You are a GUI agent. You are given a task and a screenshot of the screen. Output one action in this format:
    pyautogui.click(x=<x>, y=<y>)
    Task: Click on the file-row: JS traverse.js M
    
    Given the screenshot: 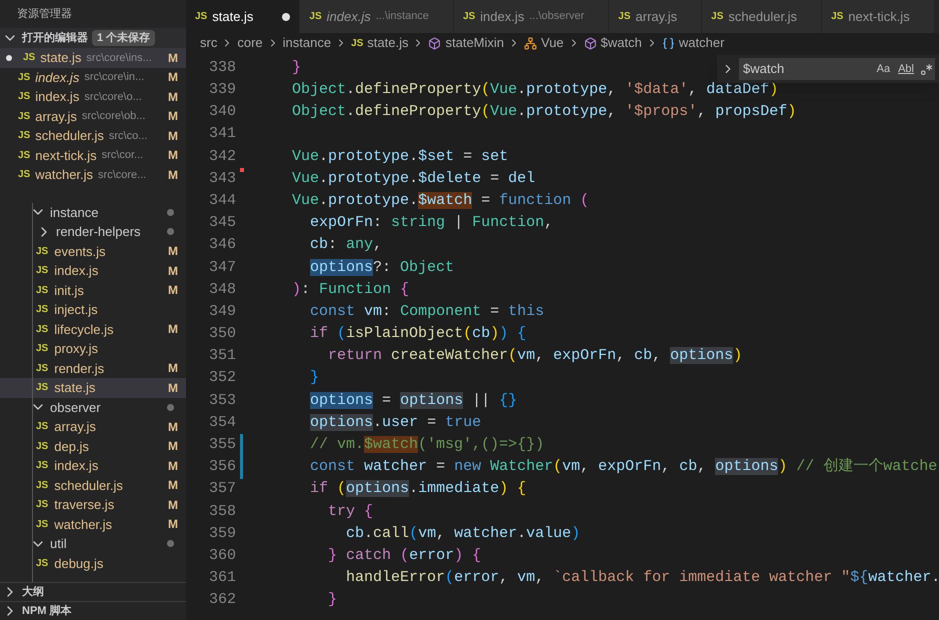 What is the action you would take?
    pyautogui.click(x=93, y=504)
    